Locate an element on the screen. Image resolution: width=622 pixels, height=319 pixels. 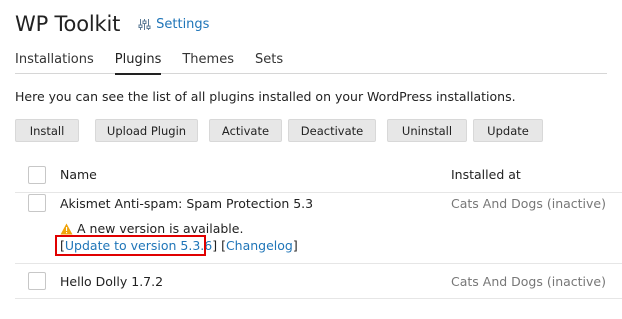
bracket: ] [ is located at coordinates (219, 245).